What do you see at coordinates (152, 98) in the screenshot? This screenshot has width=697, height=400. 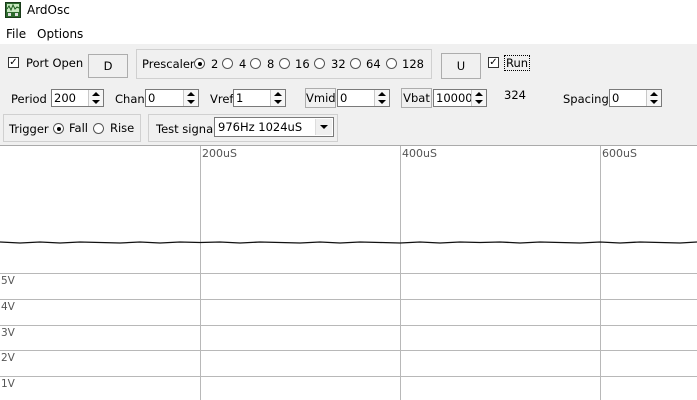 I see `chan-value: 0` at bounding box center [152, 98].